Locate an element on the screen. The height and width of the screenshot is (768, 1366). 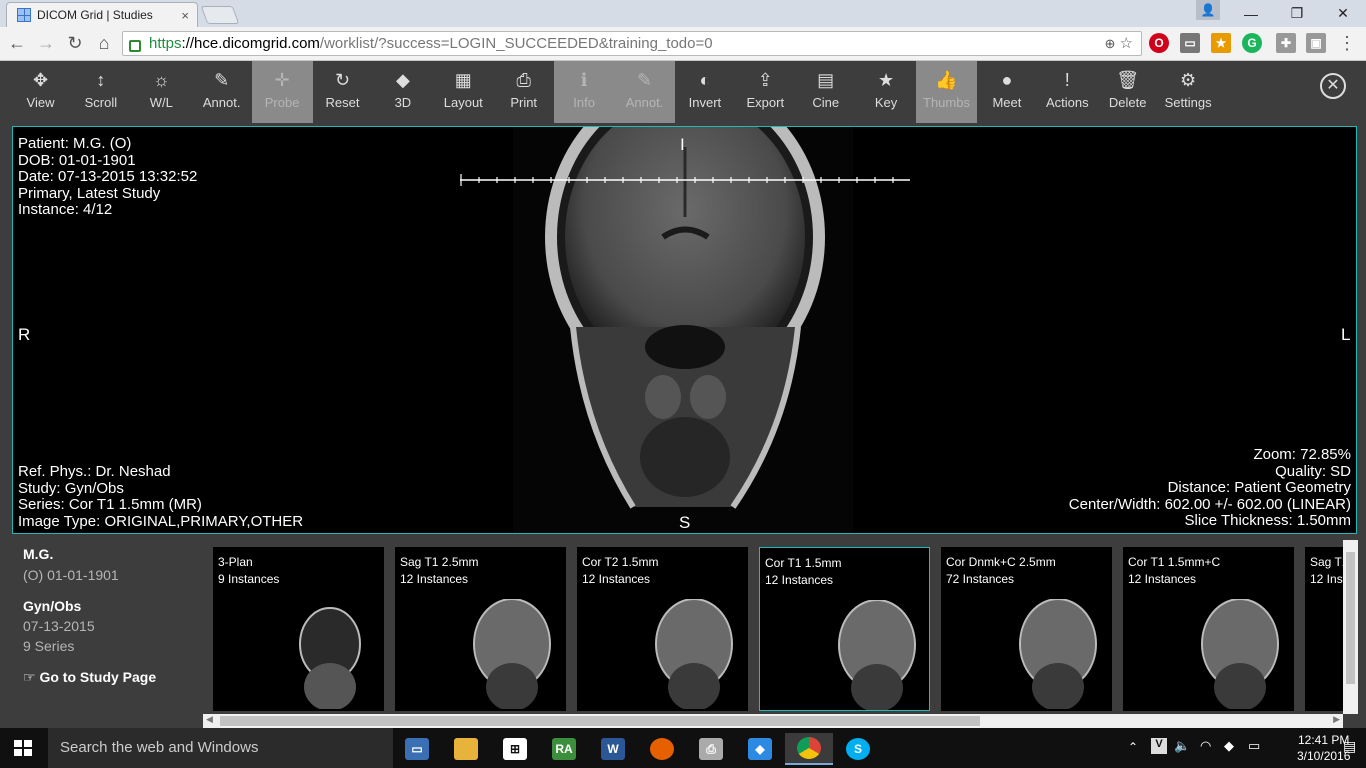
home-button: ⌂ is located at coordinates (104, 43).